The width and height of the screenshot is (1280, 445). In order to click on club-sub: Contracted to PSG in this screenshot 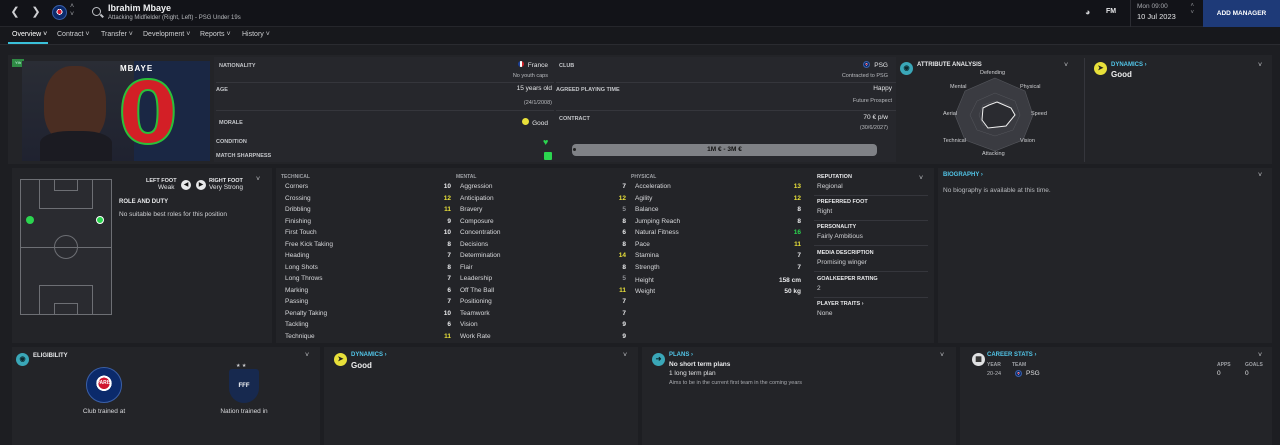, I will do `click(864, 76)`.